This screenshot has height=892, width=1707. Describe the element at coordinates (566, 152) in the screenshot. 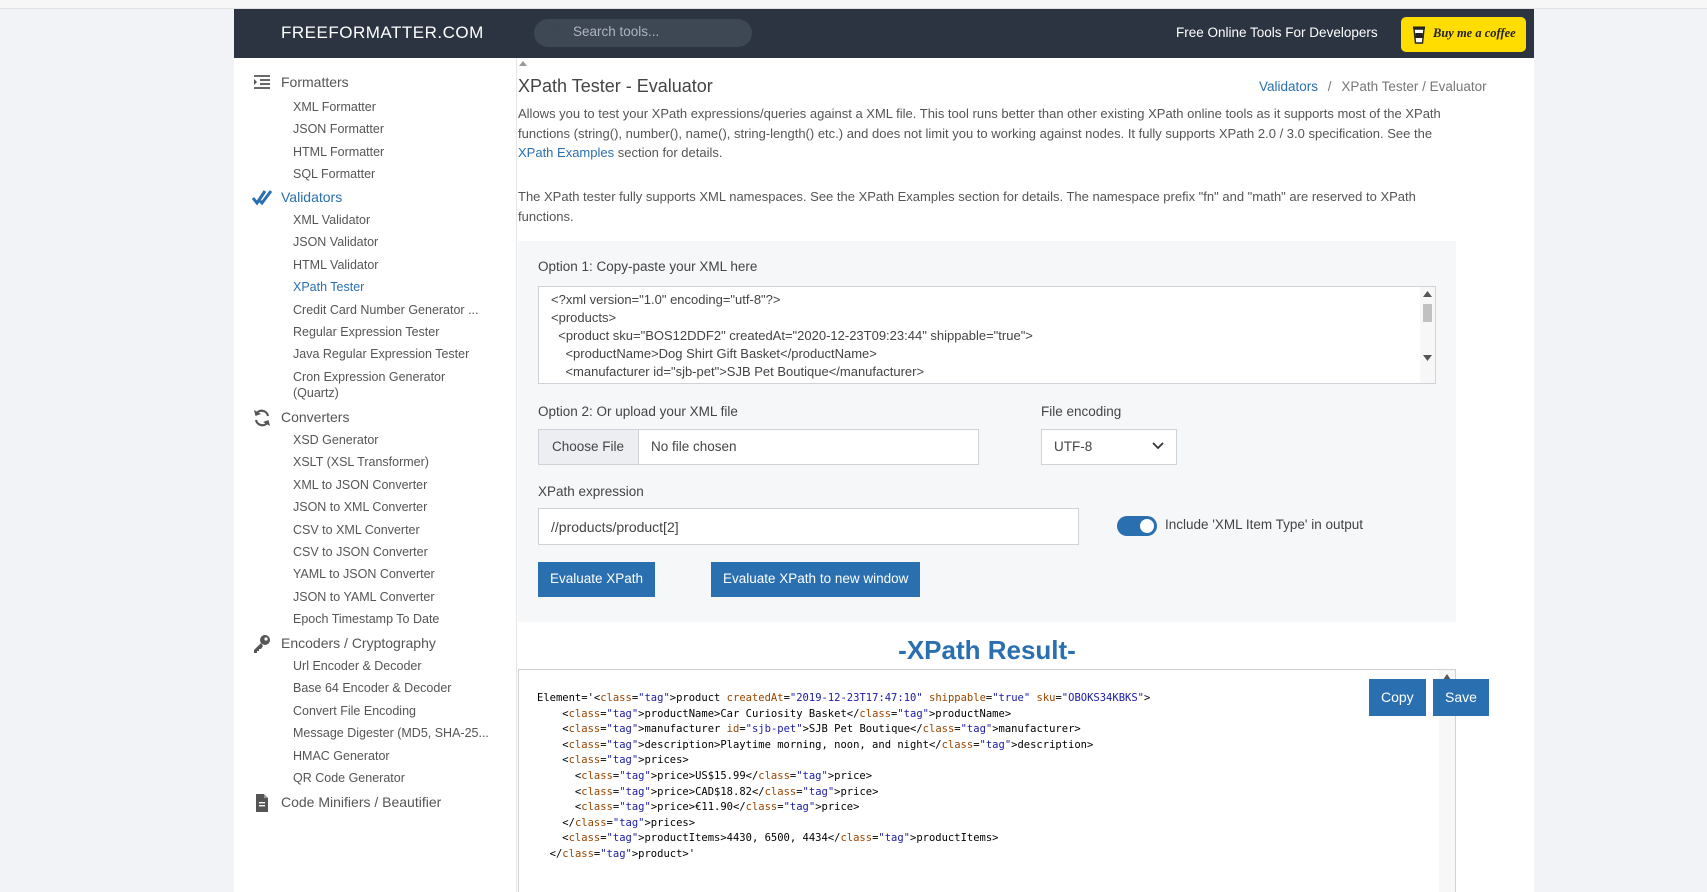

I see `xpath-examples-link: XPath Examples` at that location.